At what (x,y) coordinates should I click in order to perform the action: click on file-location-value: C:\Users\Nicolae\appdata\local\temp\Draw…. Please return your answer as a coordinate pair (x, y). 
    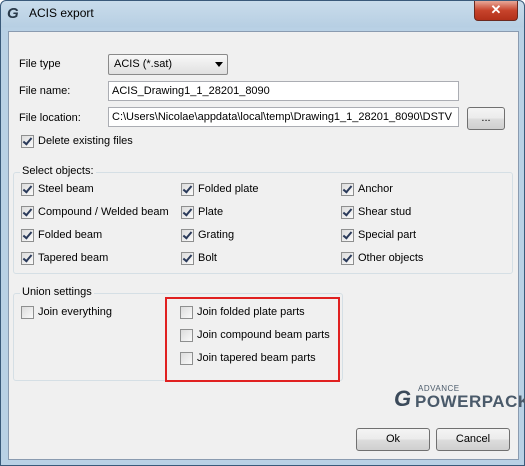
    Looking at the image, I should click on (282, 117).